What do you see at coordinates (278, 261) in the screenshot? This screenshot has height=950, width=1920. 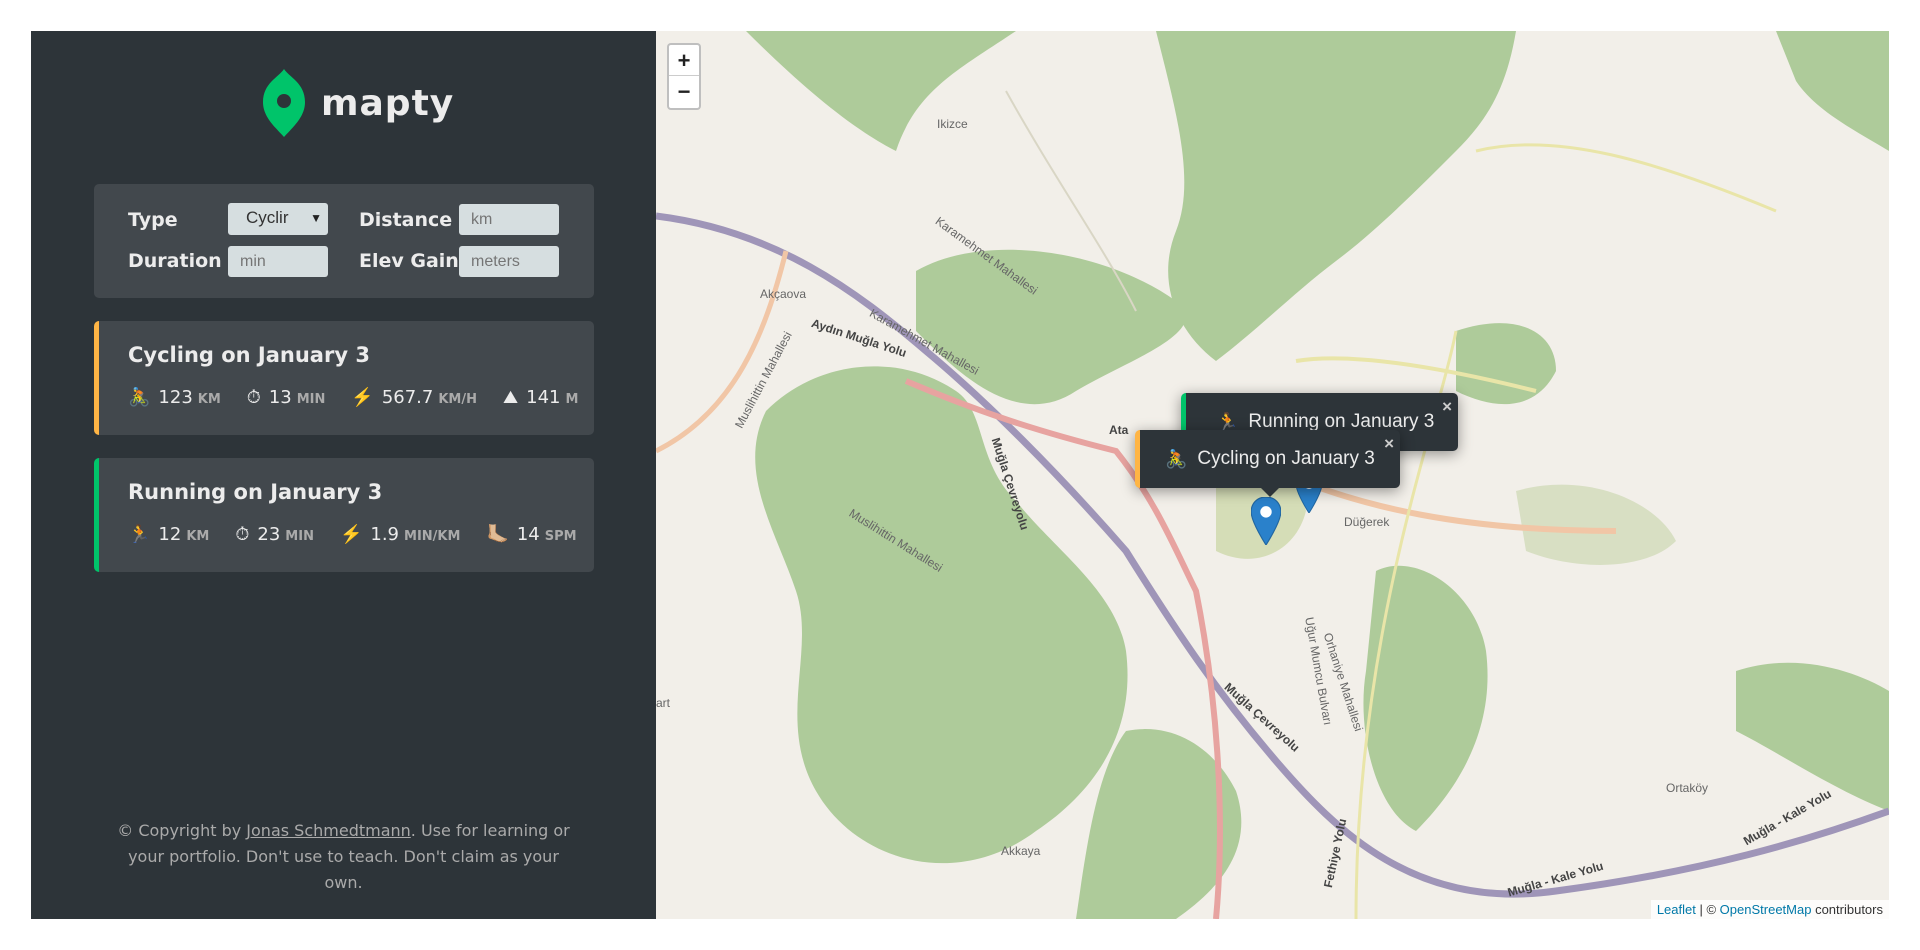 I see `duration-input` at bounding box center [278, 261].